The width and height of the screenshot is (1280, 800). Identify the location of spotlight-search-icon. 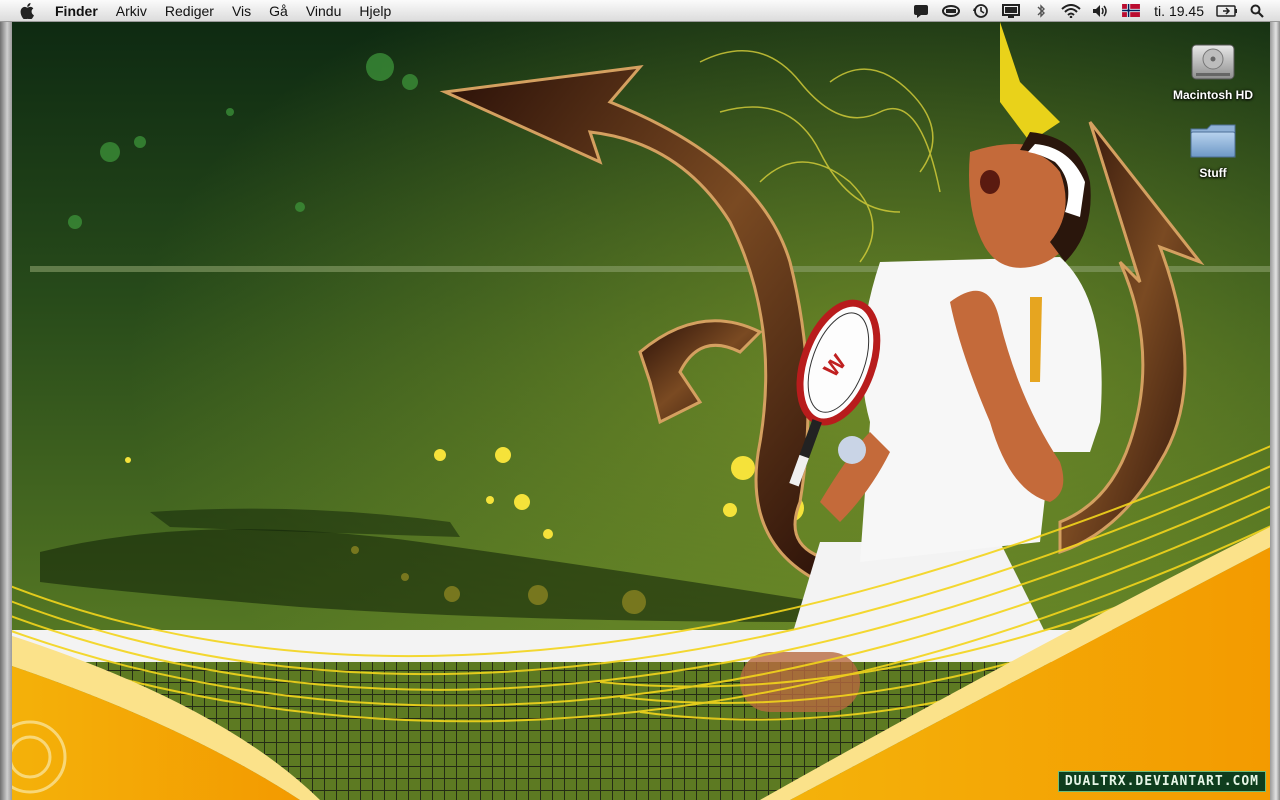
(1257, 11).